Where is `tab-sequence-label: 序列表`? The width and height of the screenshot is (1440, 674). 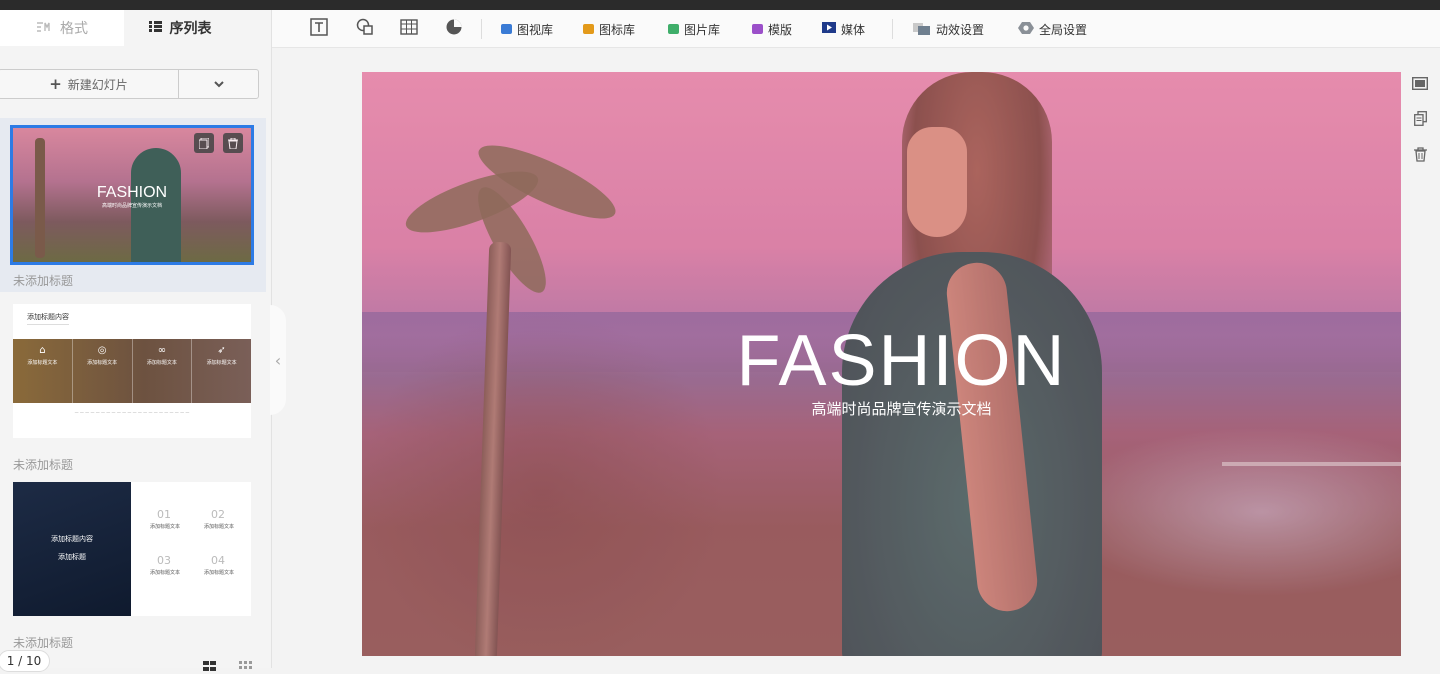
tab-sequence-label: 序列表 is located at coordinates (190, 29).